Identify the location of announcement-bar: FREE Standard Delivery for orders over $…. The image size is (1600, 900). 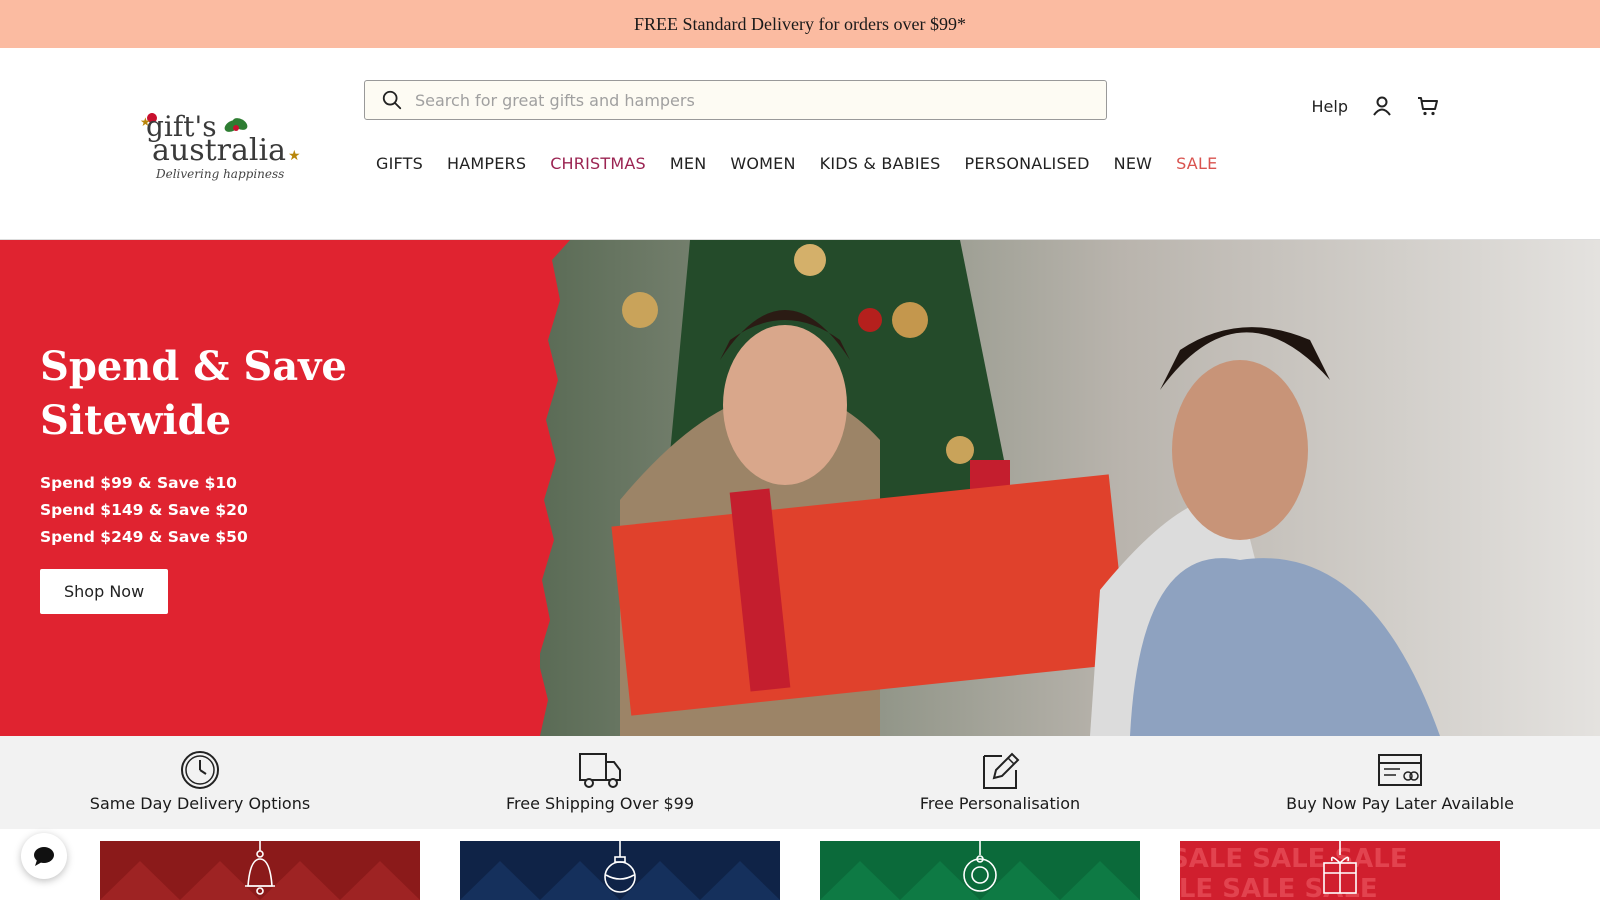
(800, 24).